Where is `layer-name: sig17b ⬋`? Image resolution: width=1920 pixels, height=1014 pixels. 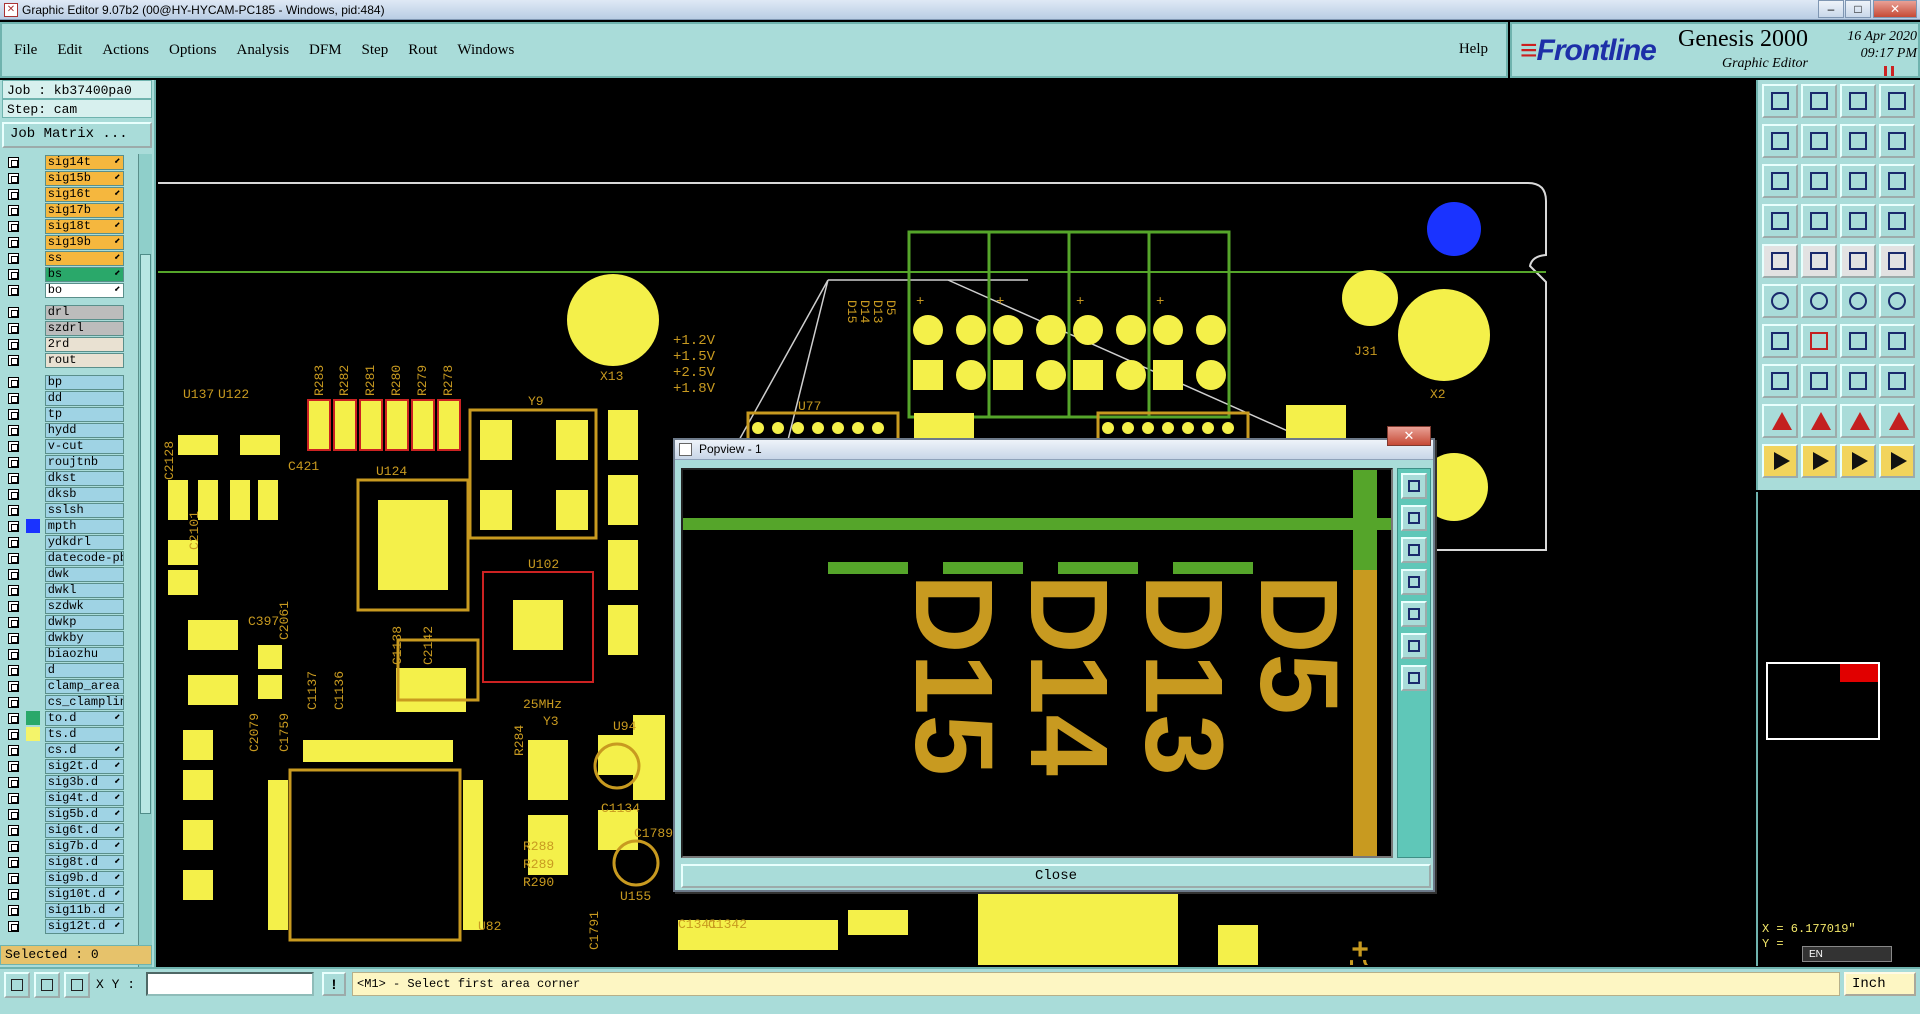 layer-name: sig17b ⬋ is located at coordinates (84, 210).